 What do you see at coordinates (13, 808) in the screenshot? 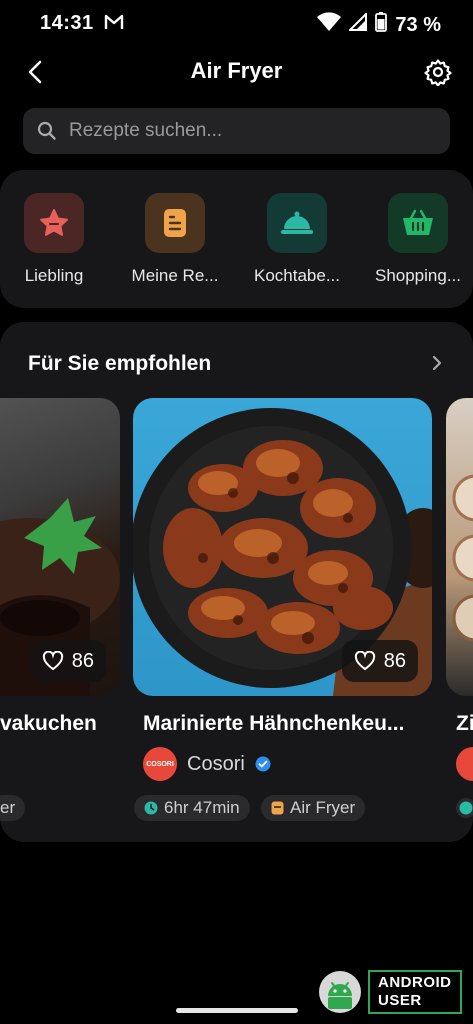
I see `recipe-chip: er` at bounding box center [13, 808].